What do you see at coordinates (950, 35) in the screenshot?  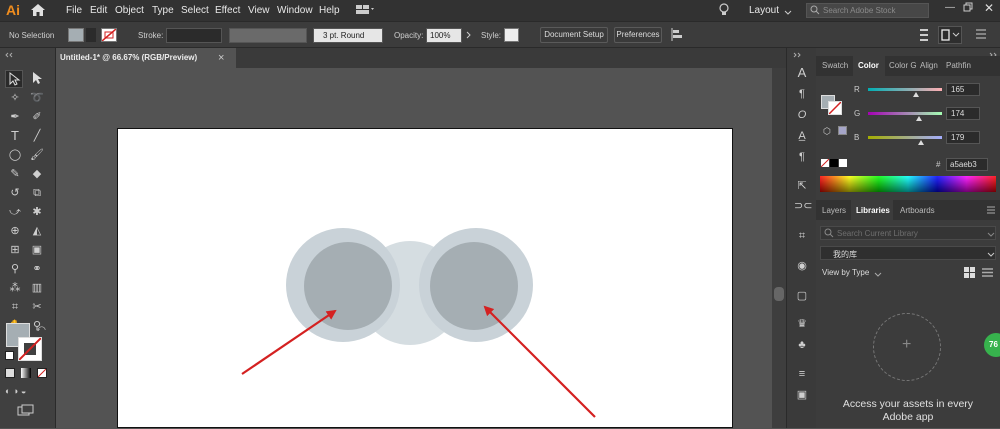 I see `transform-panel-icon` at bounding box center [950, 35].